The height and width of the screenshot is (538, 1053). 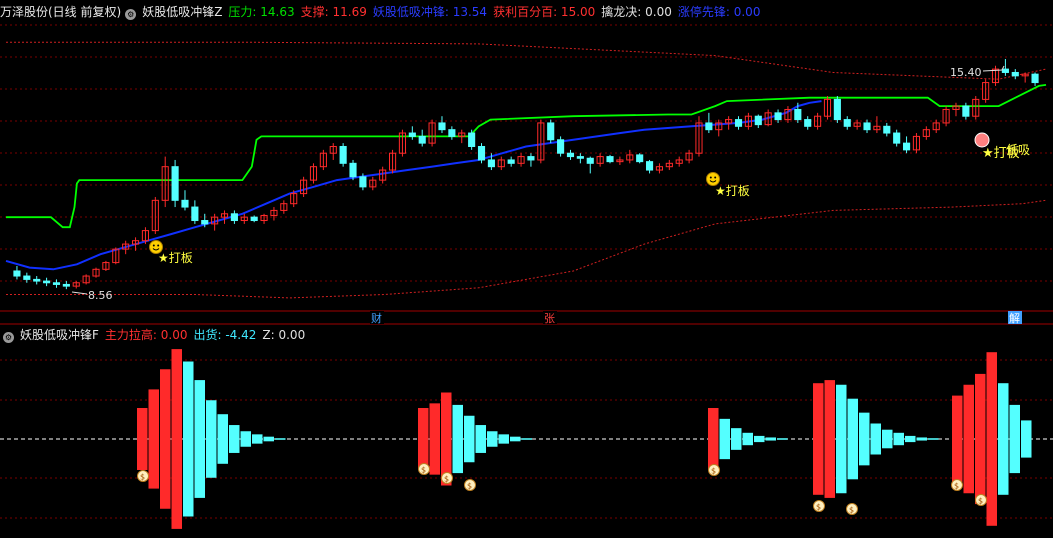 What do you see at coordinates (1014, 318) in the screenshot?
I see `event-badge-jie-text: 解` at bounding box center [1014, 318].